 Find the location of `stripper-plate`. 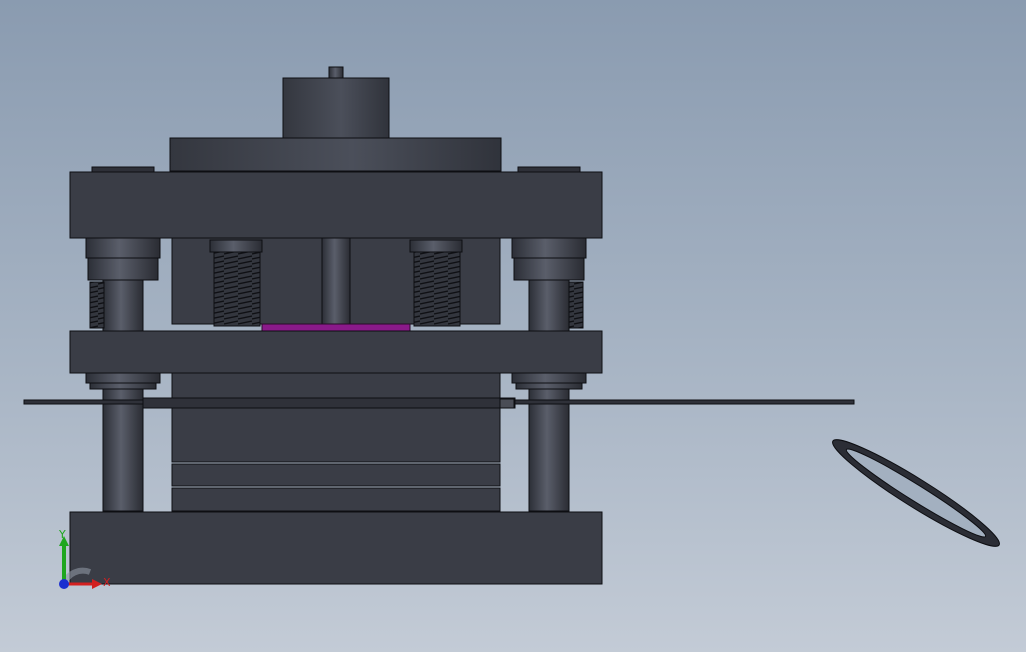

stripper-plate is located at coordinates (336, 352).